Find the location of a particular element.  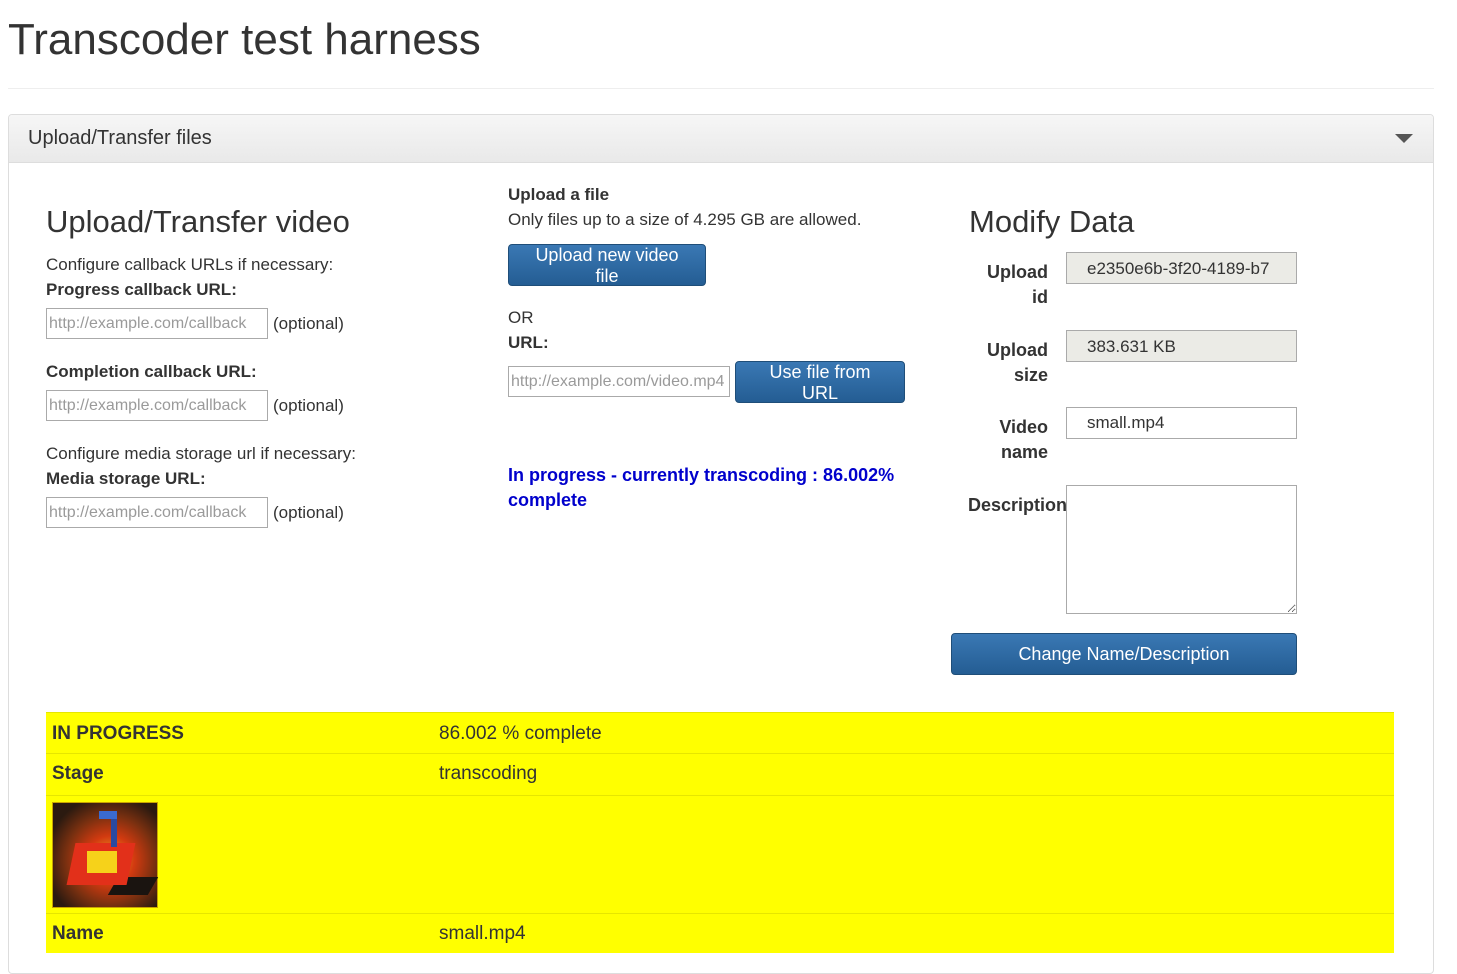

status-row: IN PROGRESS 86.002 % complete is located at coordinates (720, 732).